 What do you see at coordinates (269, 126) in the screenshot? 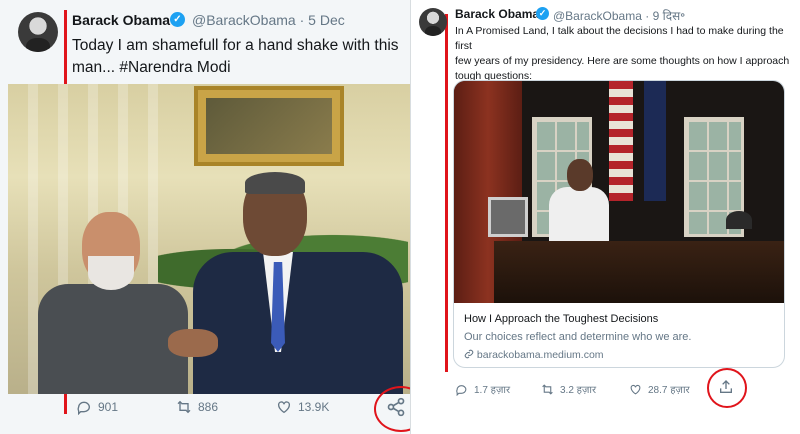
I see `painting` at bounding box center [269, 126].